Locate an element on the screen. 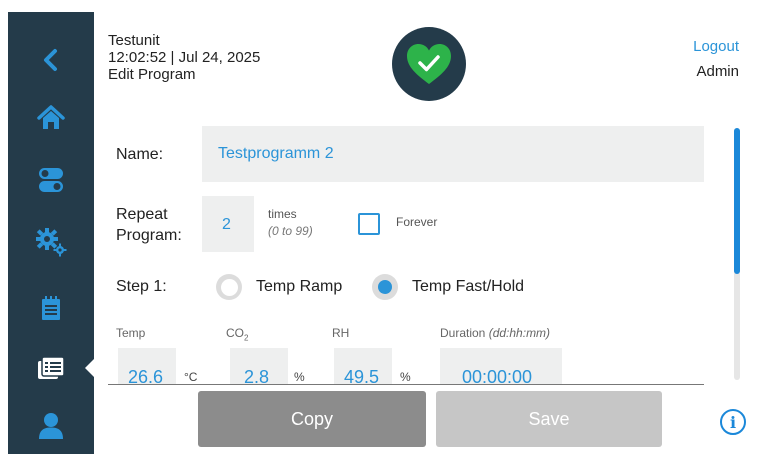 This screenshot has height=454, width=757. status-indicator is located at coordinates (429, 64).